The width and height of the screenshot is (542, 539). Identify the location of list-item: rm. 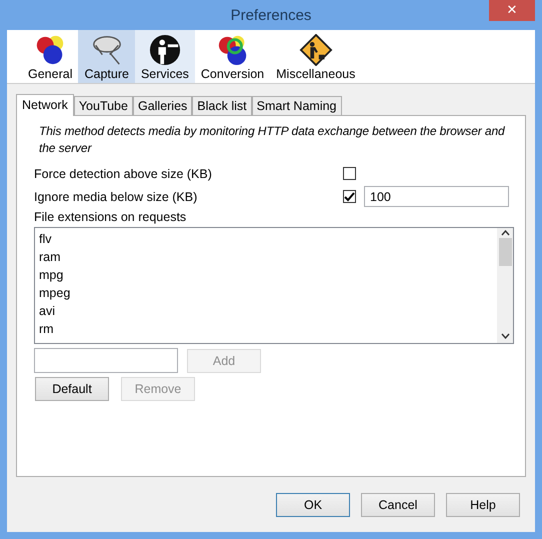
(266, 329).